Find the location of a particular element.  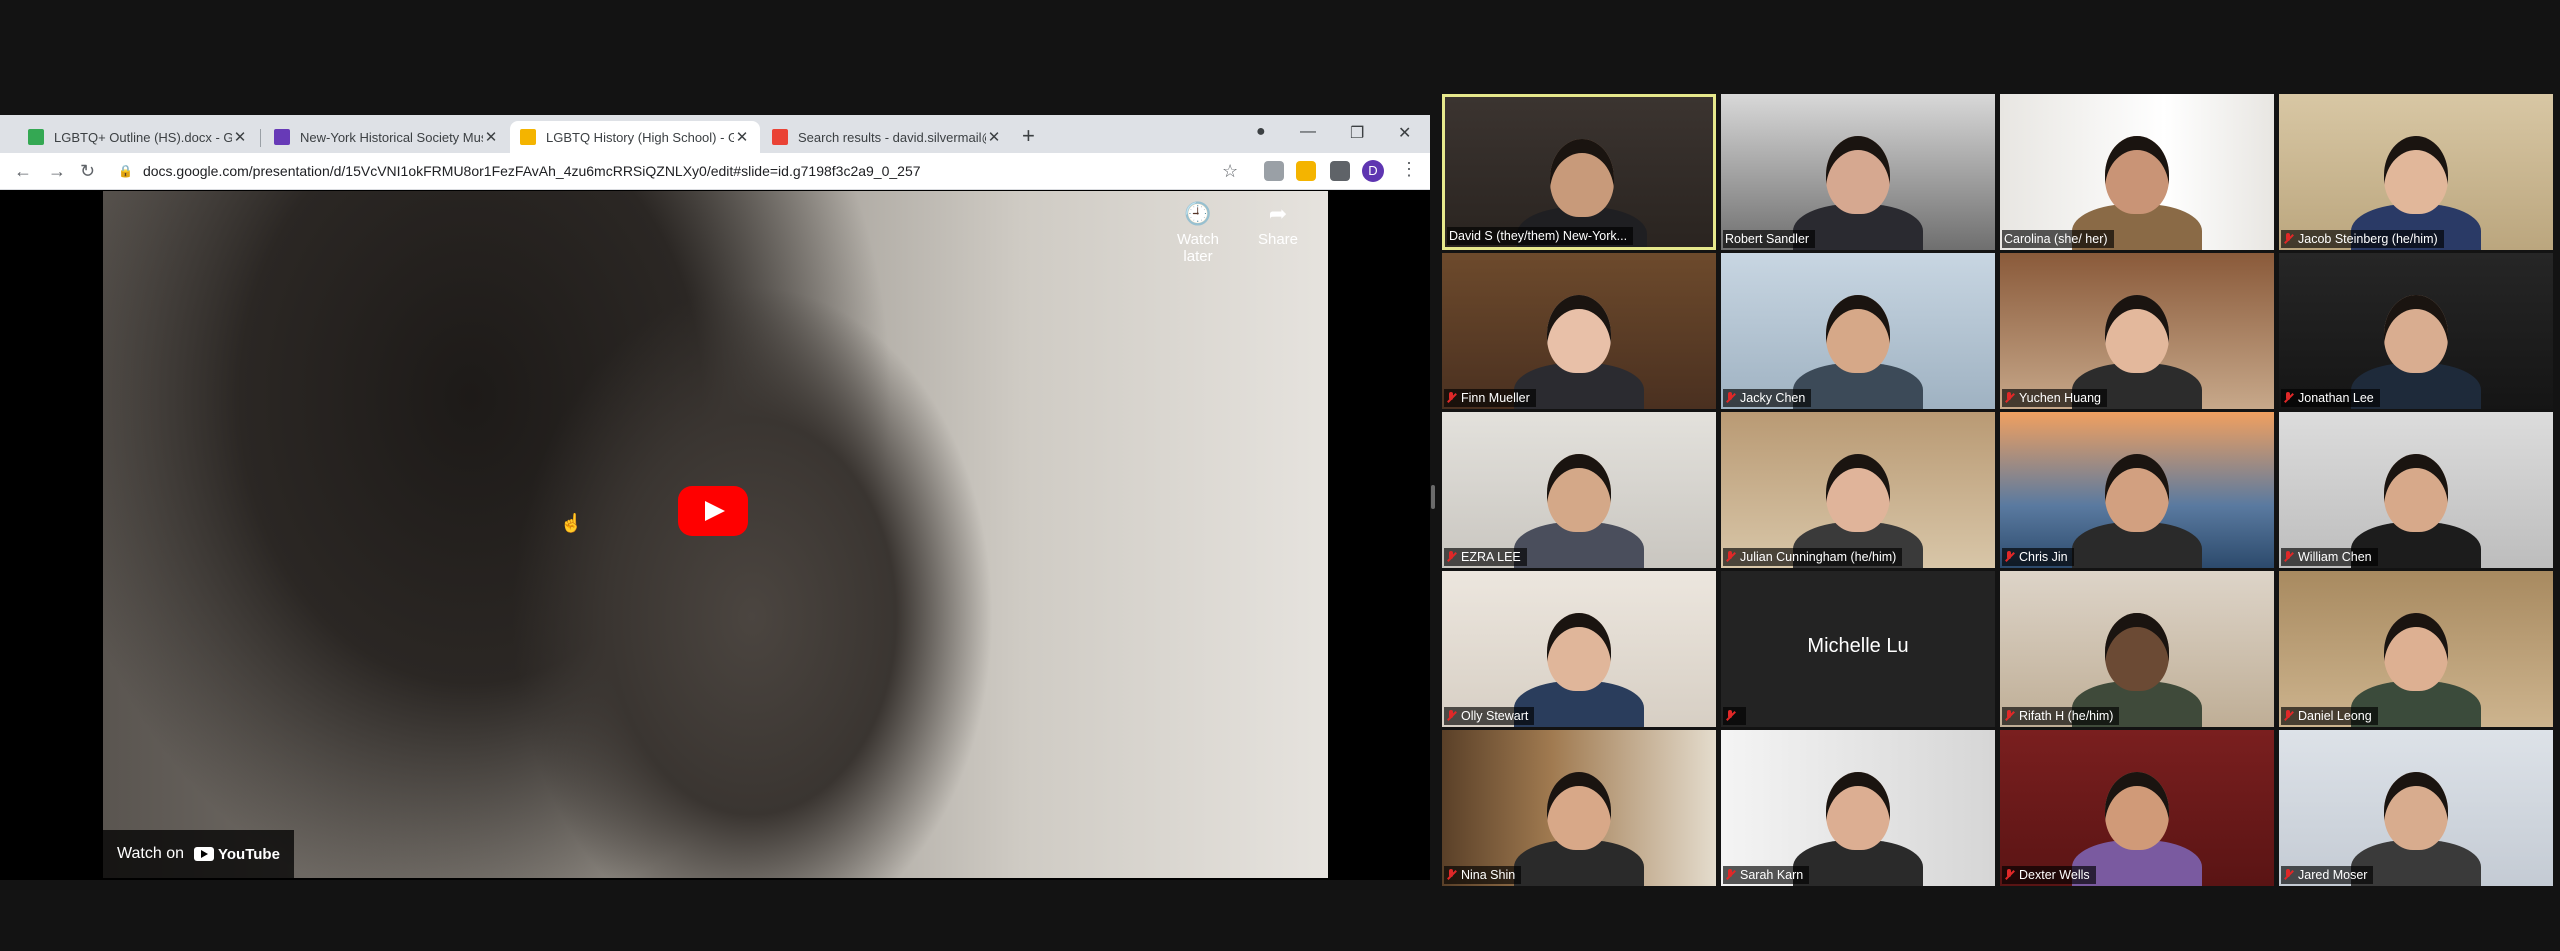

watch-later-button: 🕘 Watch later is located at coordinates (1198, 233).